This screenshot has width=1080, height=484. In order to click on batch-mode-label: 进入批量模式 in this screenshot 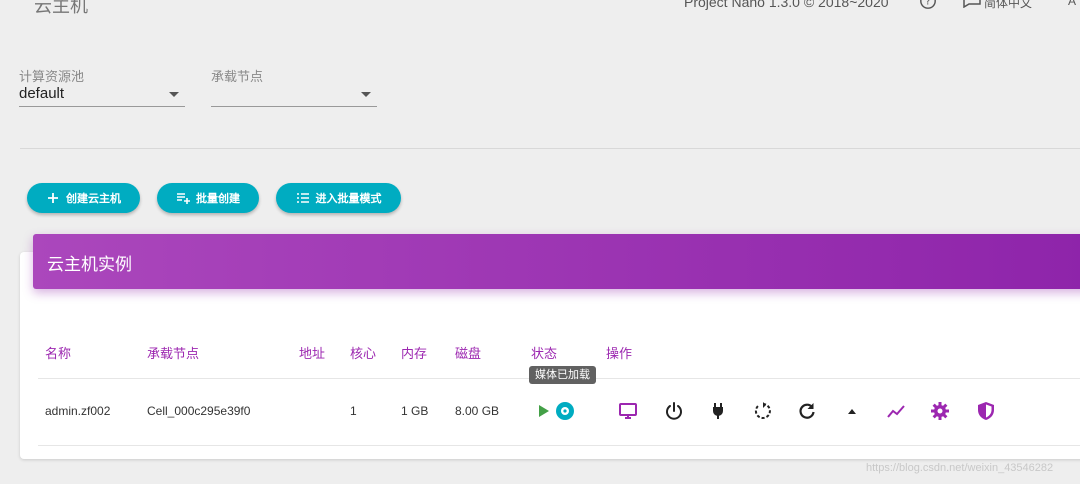, I will do `click(348, 199)`.